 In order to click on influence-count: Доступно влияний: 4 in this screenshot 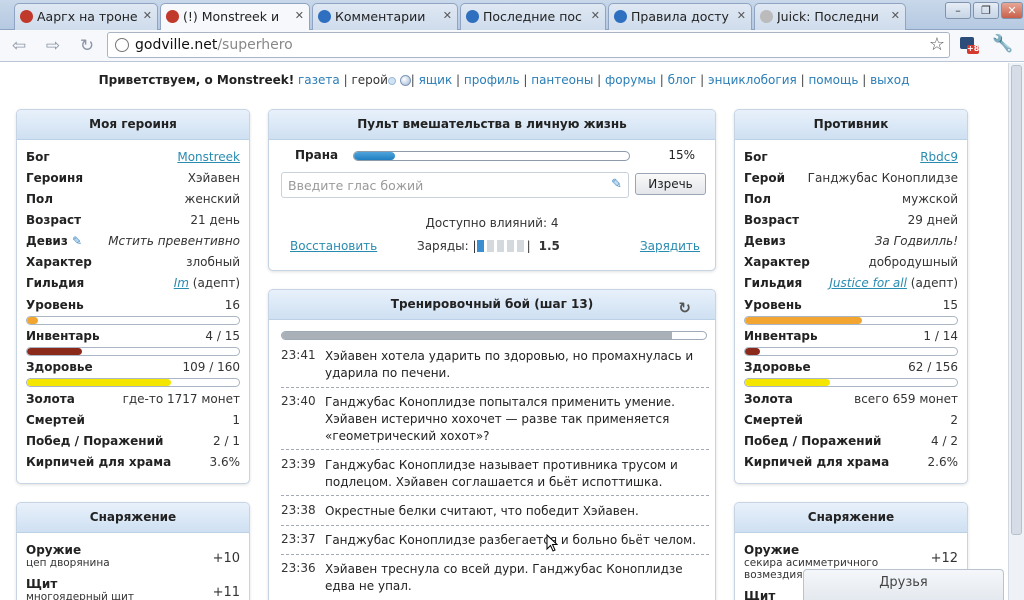, I will do `click(492, 223)`.